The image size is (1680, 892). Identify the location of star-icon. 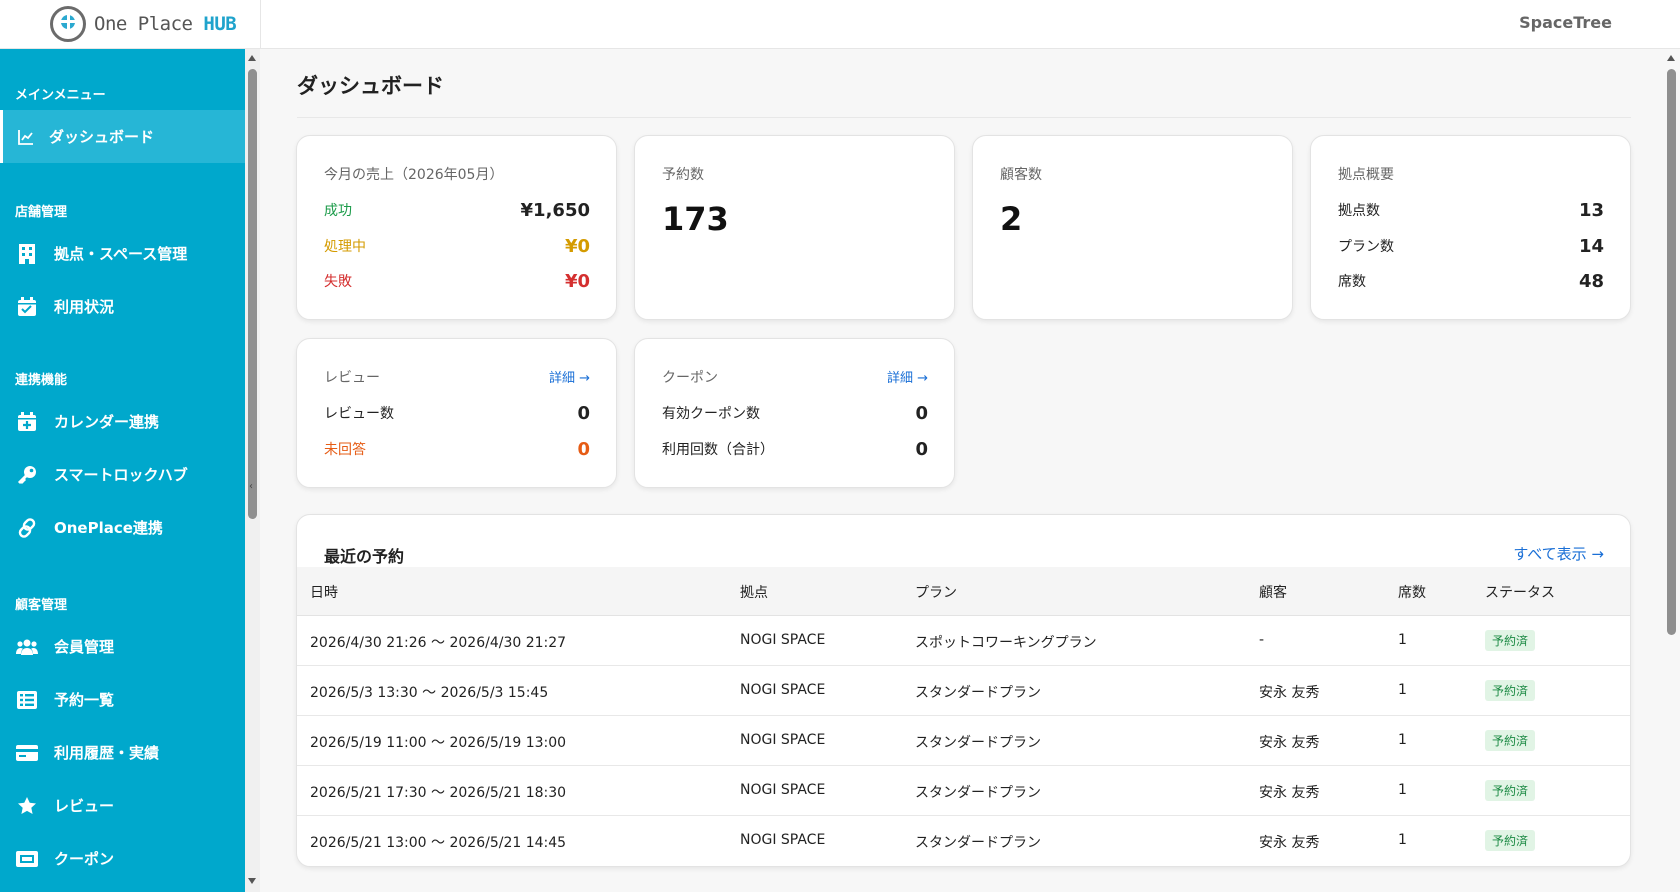
(27, 806).